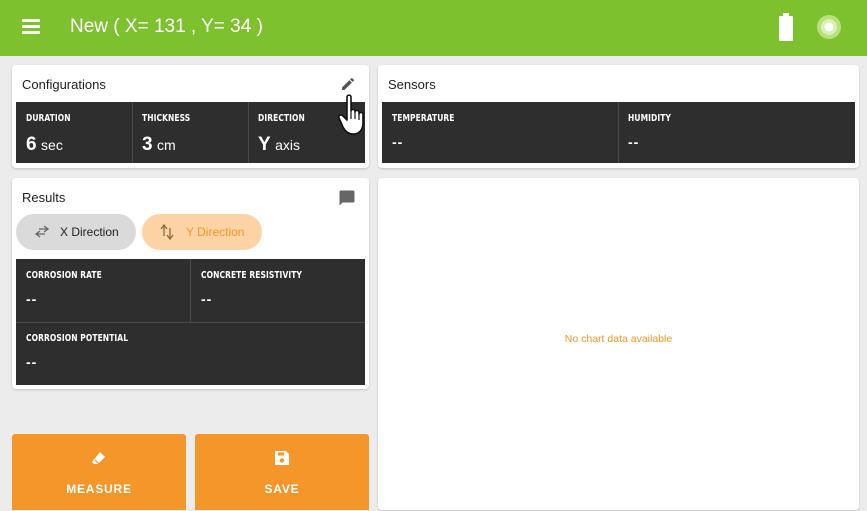  I want to click on thickness-unit: cm, so click(166, 145).